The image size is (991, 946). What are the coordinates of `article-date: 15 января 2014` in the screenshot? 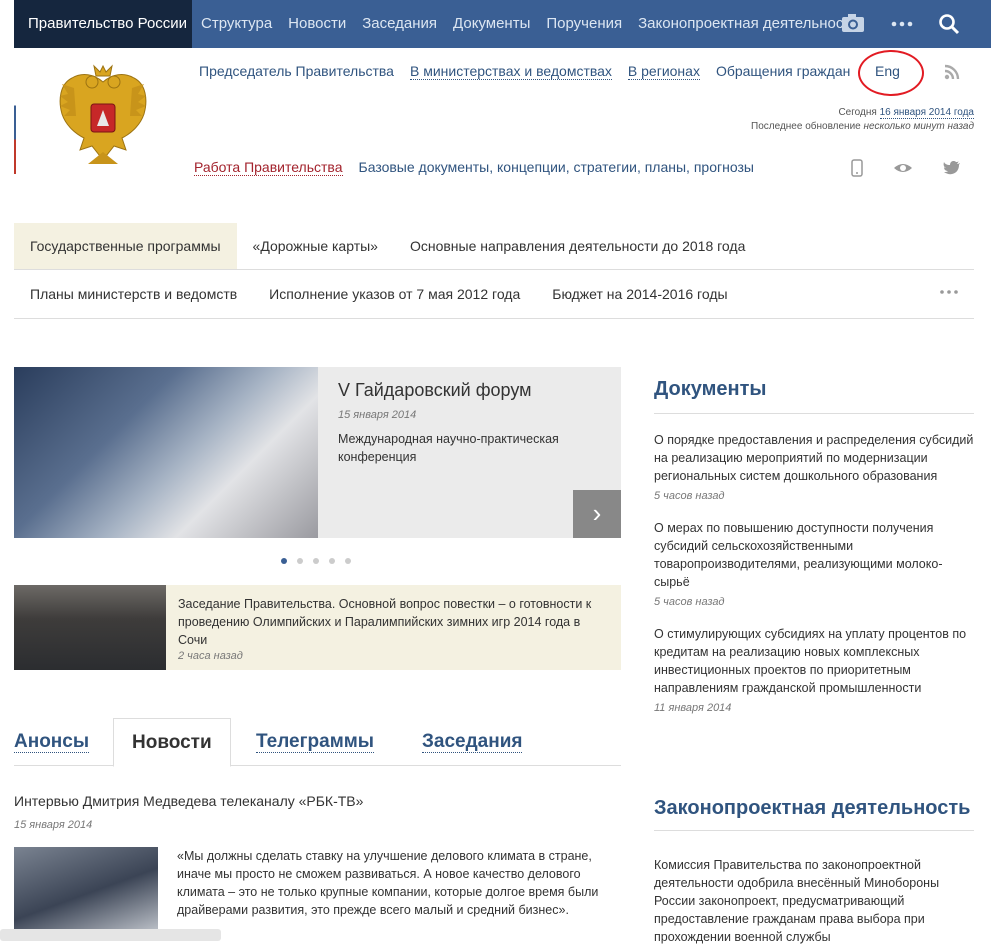 It's located at (53, 825).